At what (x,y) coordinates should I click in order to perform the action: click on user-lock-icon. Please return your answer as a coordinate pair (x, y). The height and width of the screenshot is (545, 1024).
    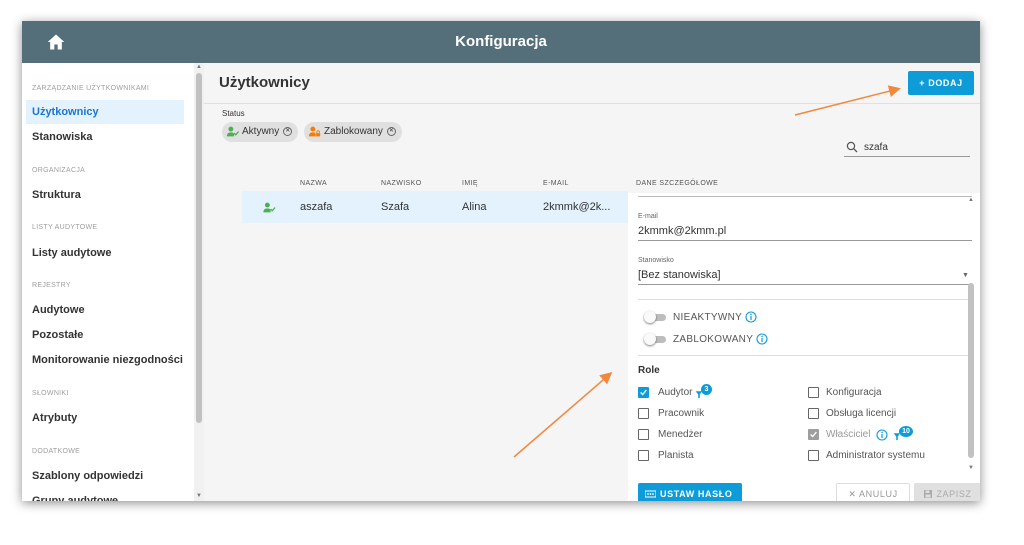
    Looking at the image, I should click on (314, 131).